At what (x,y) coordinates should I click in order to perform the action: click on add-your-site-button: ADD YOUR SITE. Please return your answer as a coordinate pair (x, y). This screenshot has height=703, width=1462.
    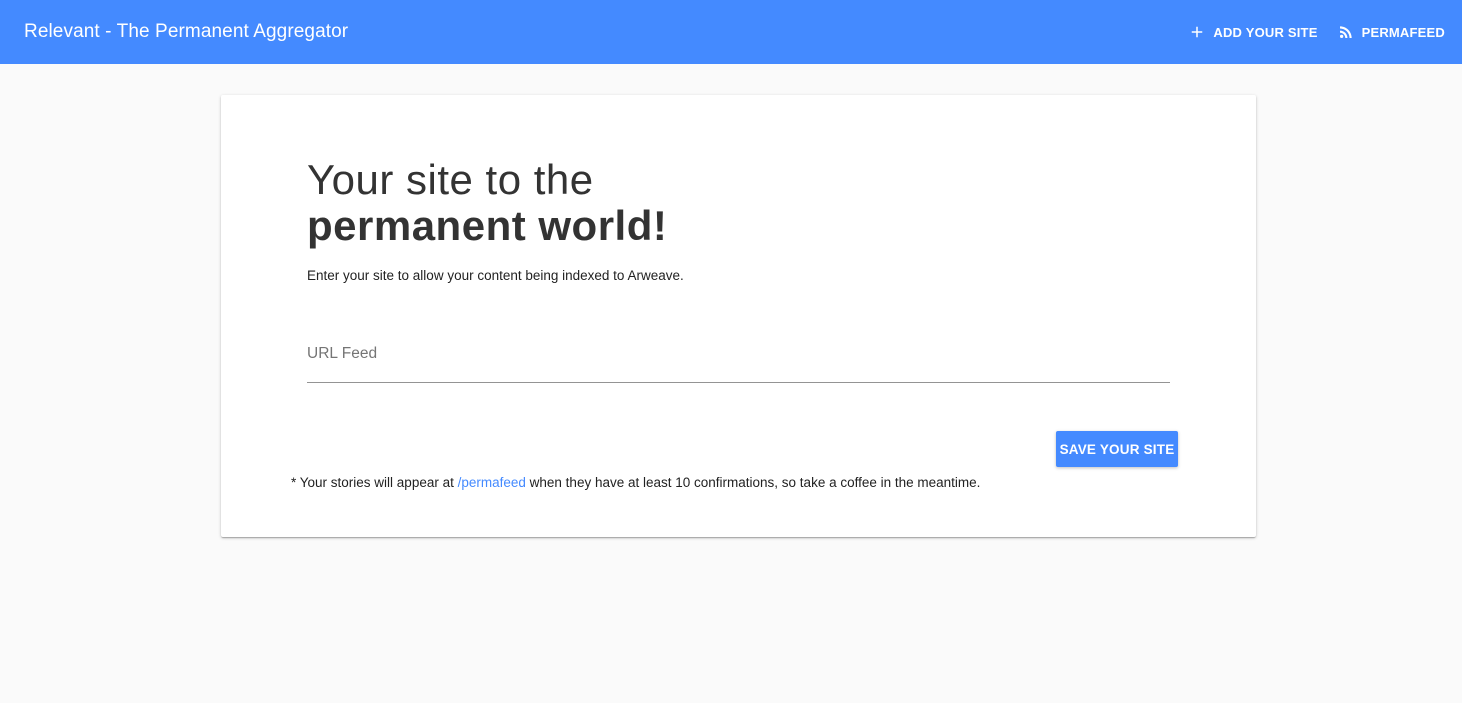
    Looking at the image, I should click on (1252, 32).